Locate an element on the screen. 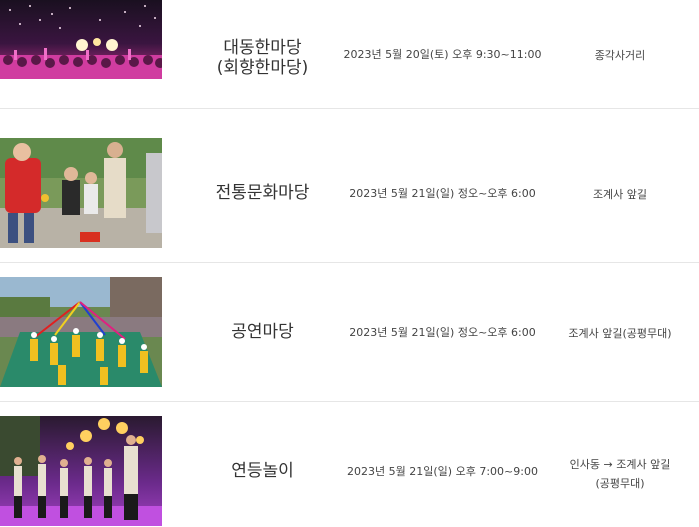  event-name: 전통문화마당 is located at coordinates (262, 193).